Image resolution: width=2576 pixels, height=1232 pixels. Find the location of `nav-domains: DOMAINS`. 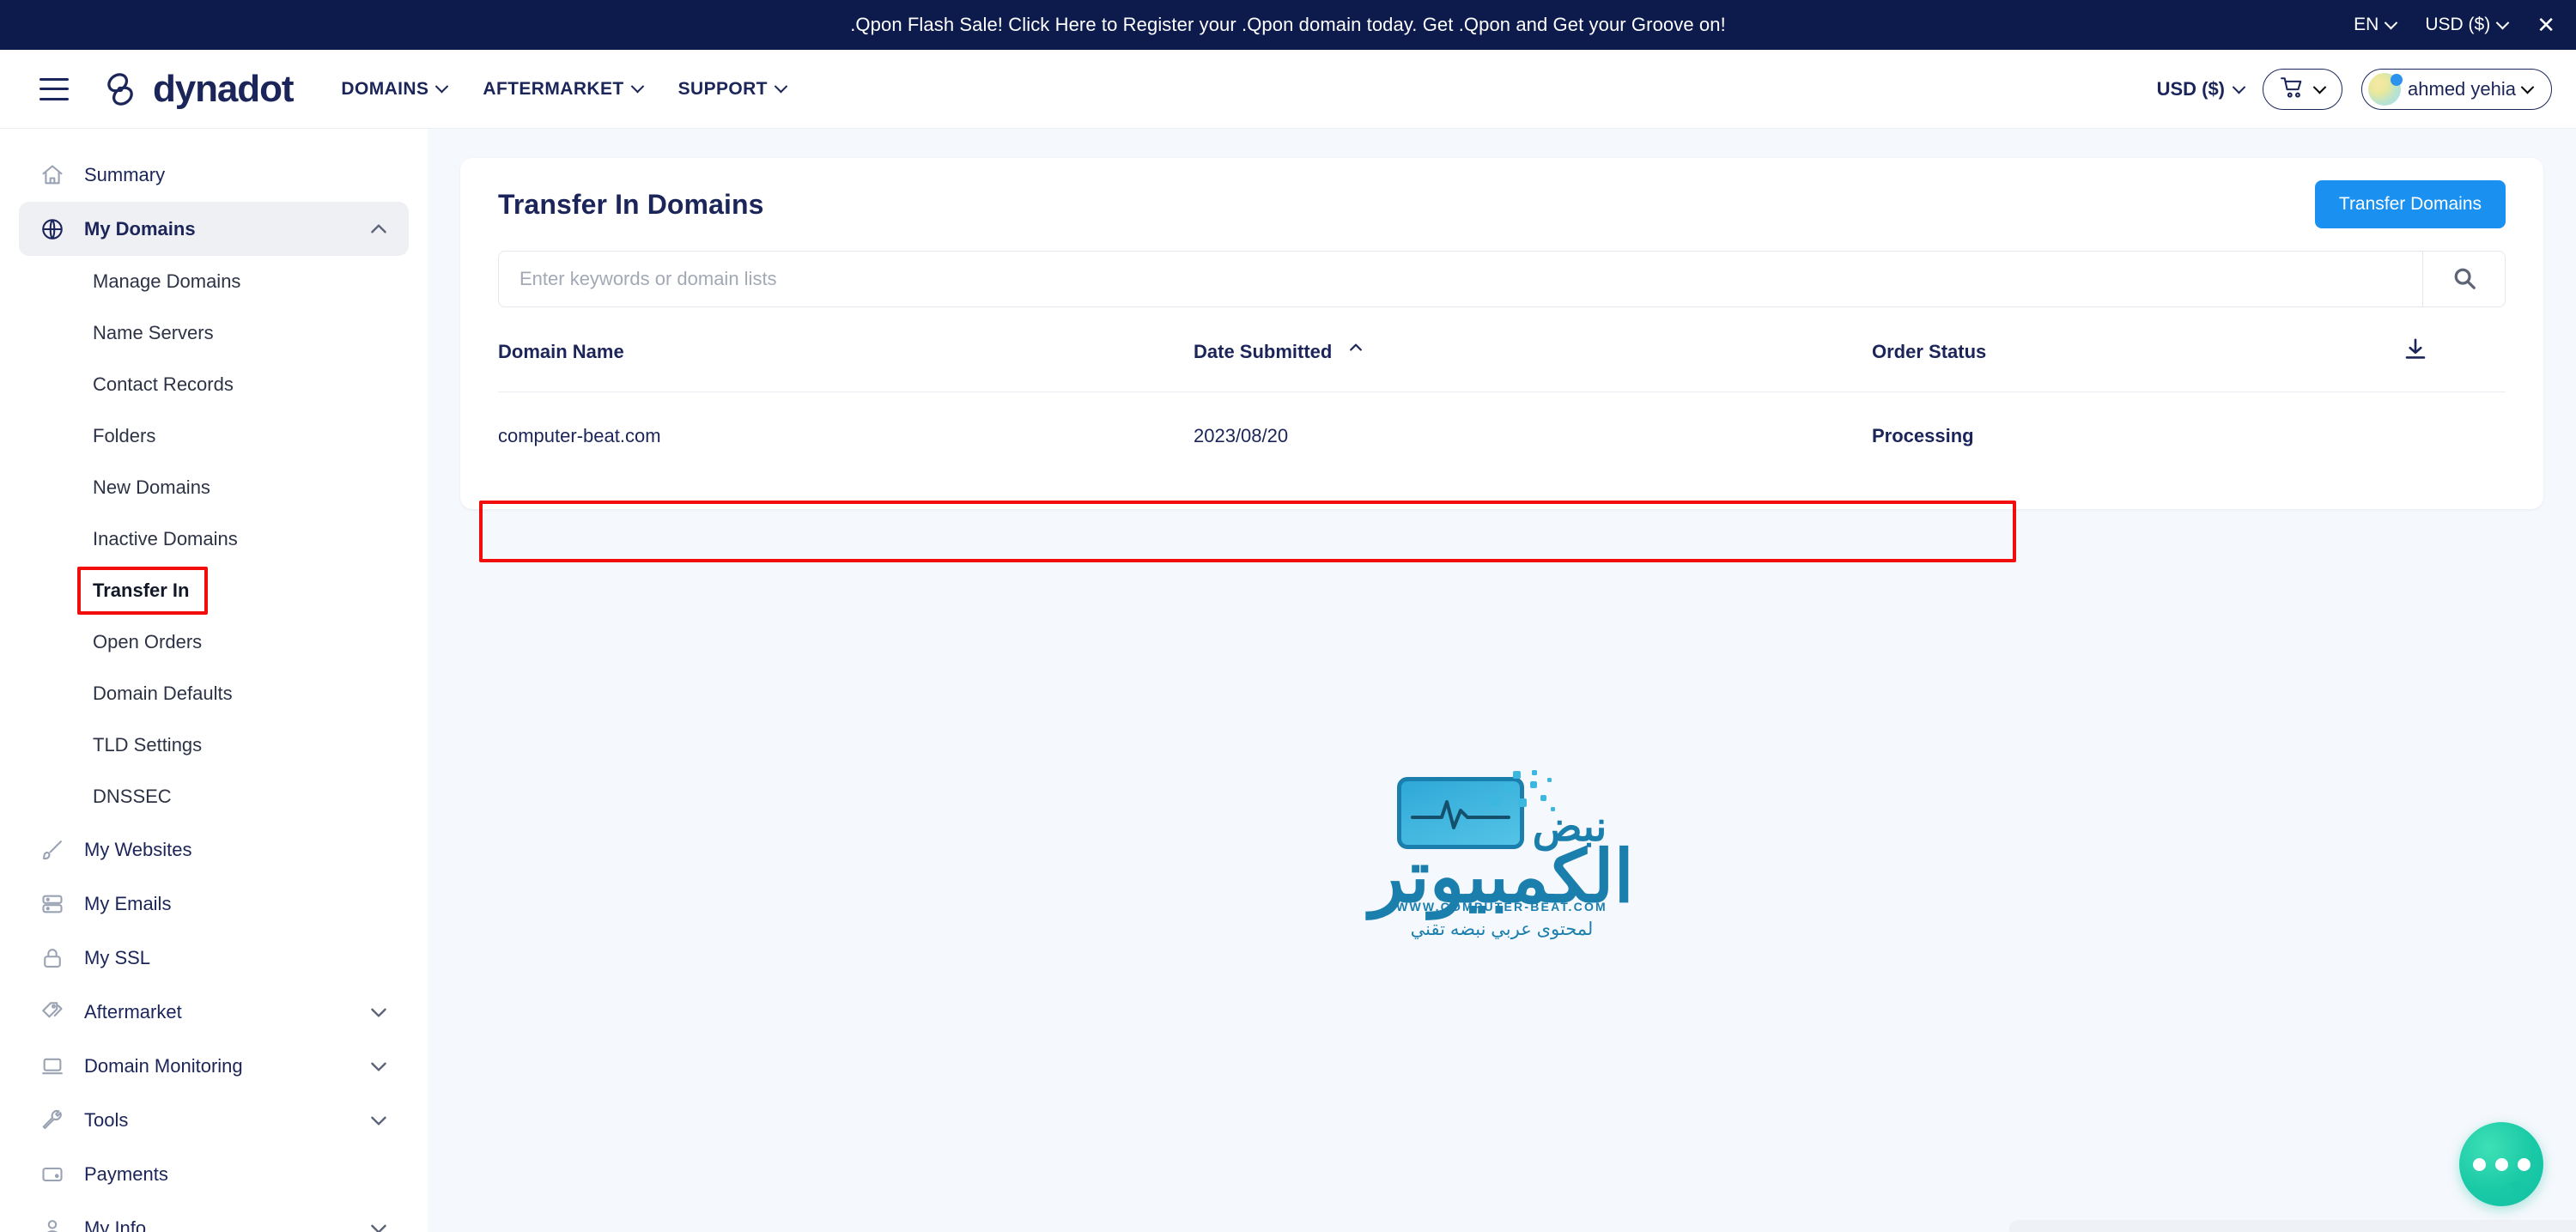

nav-domains: DOMAINS is located at coordinates (395, 89).